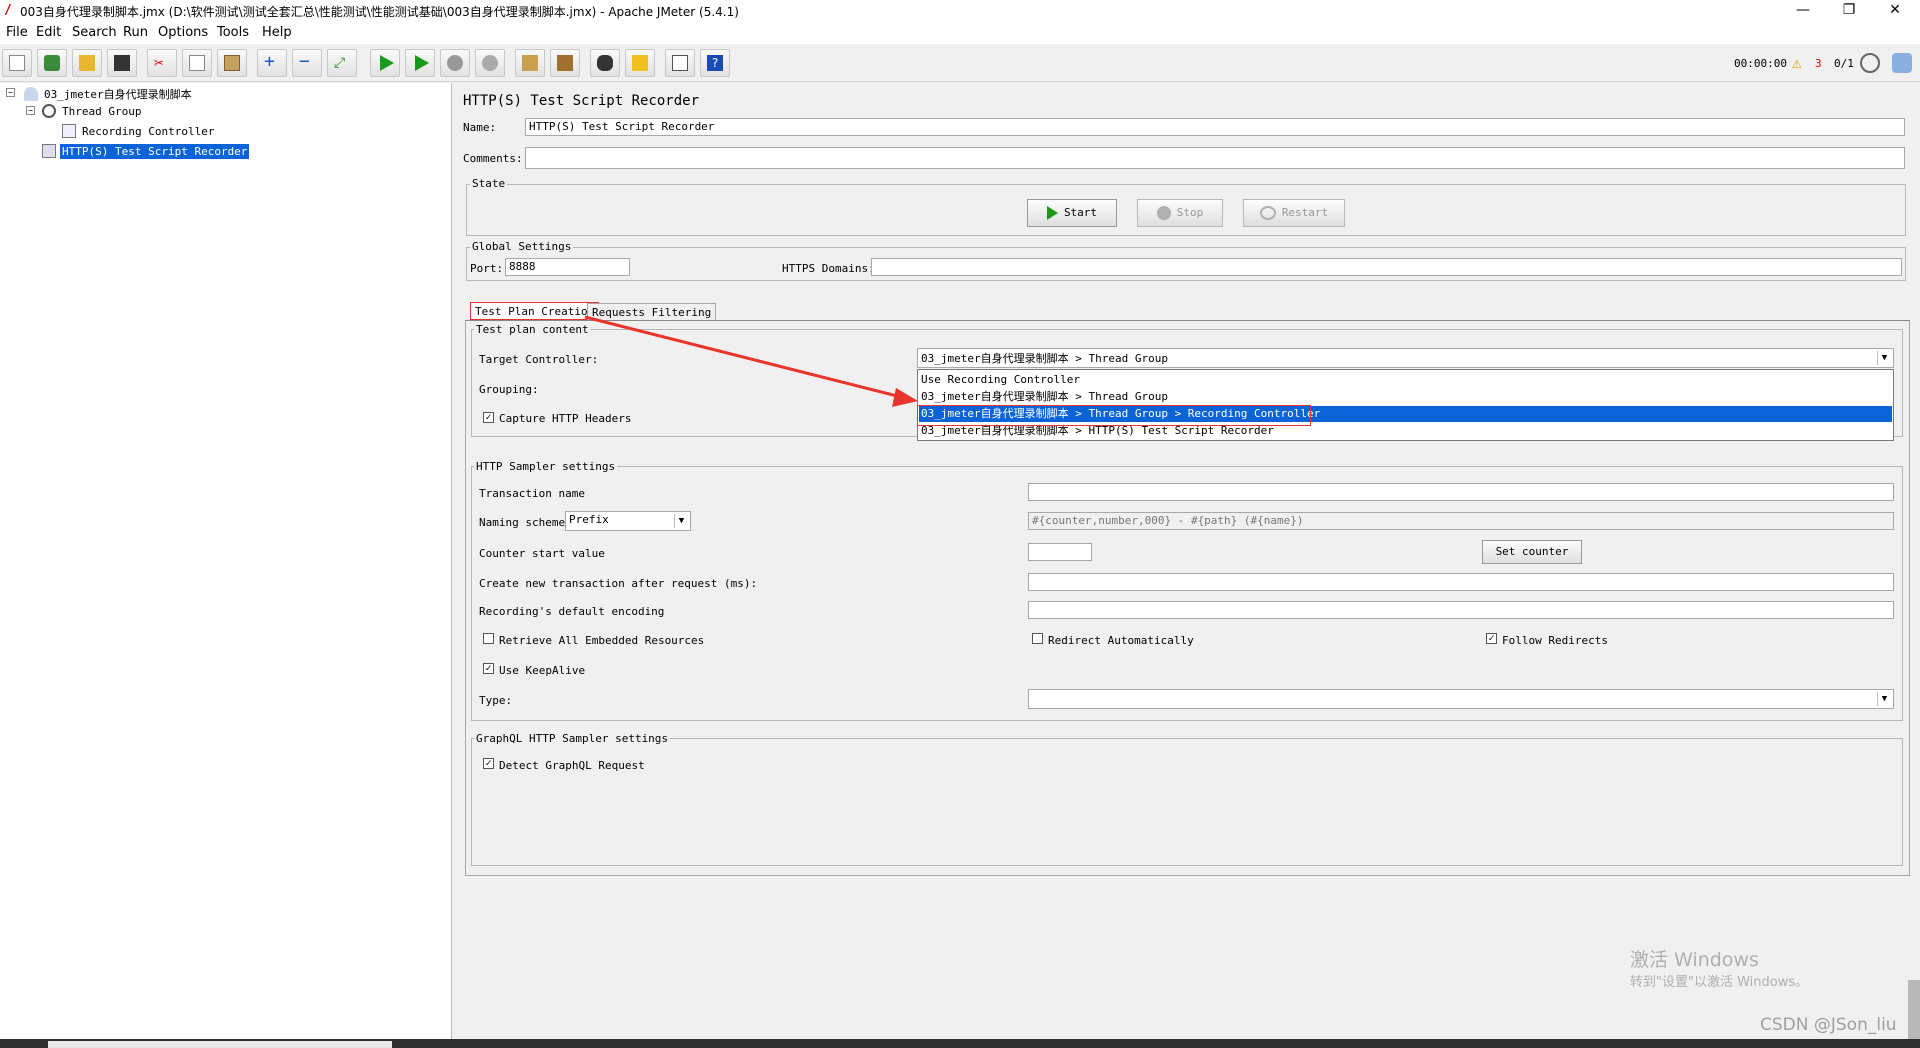 The image size is (1920, 1048). Describe the element at coordinates (1914, 1009) in the screenshot. I see `vertical-scrollbar` at that location.